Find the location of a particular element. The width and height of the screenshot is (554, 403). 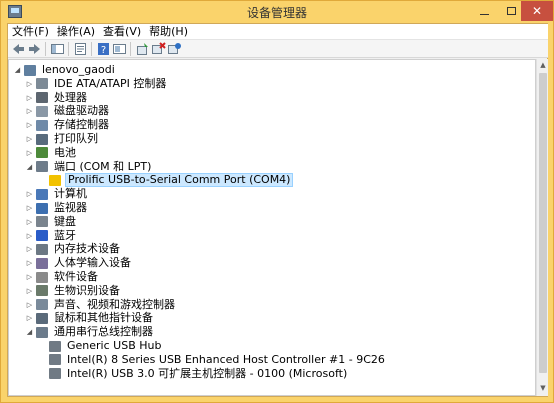

scan-hardware-icon is located at coordinates (142, 49).